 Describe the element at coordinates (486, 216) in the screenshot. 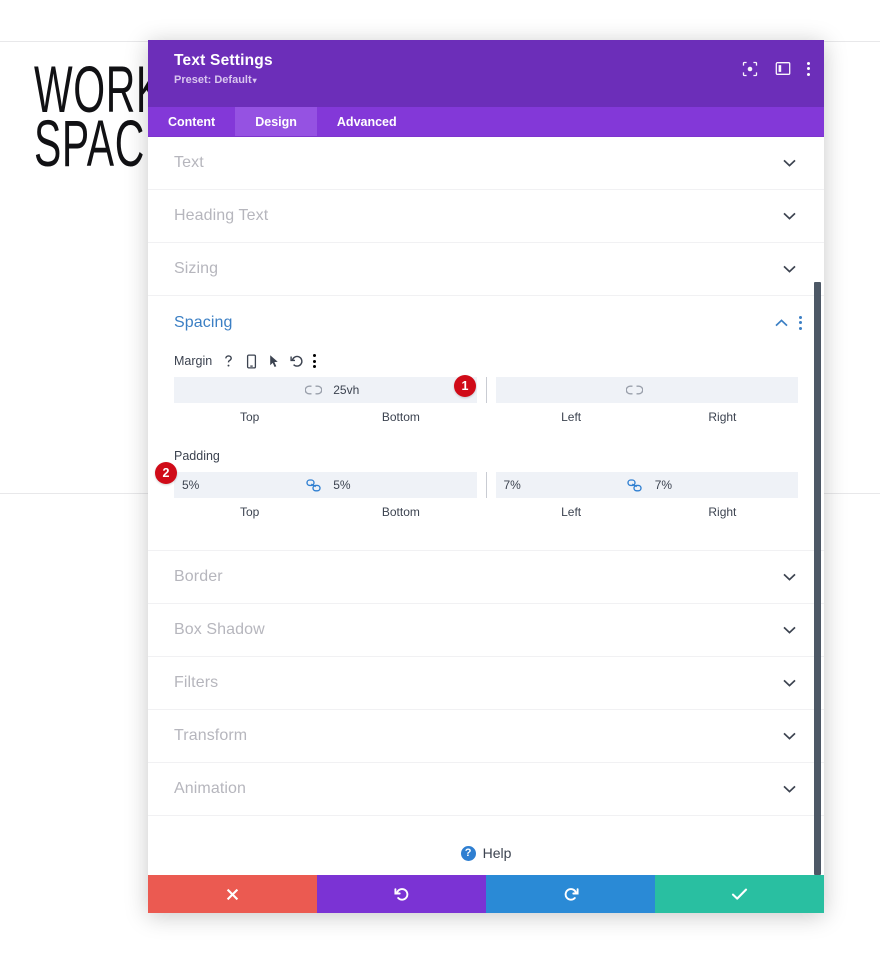

I see `section-heading-text: Heading Text` at that location.